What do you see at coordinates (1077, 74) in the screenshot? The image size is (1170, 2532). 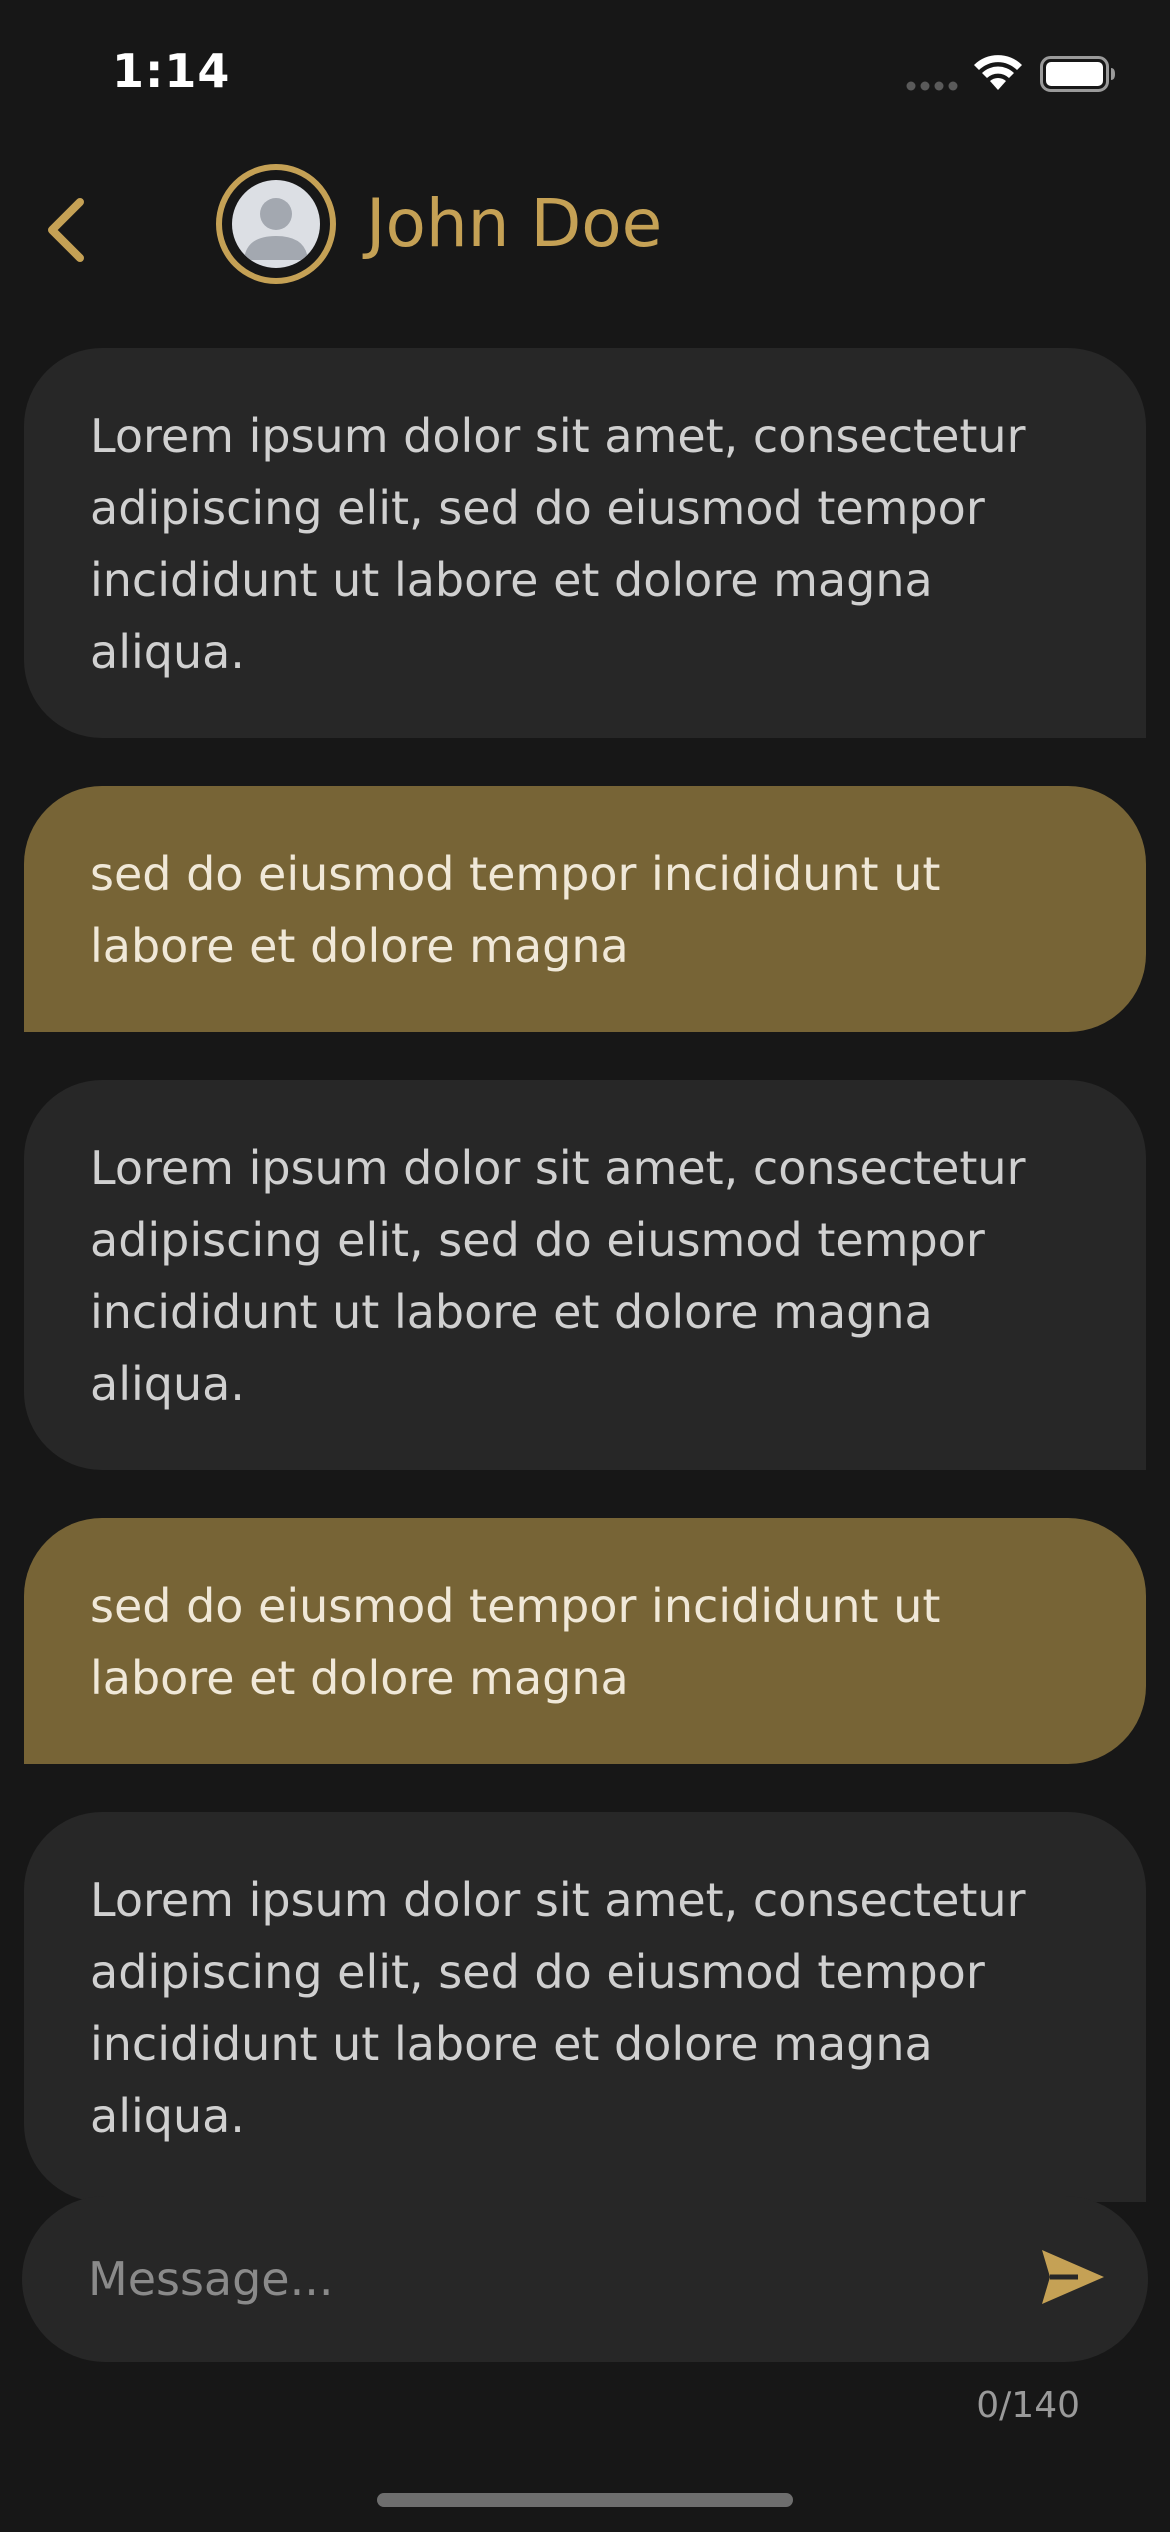 I see `battery-icon` at bounding box center [1077, 74].